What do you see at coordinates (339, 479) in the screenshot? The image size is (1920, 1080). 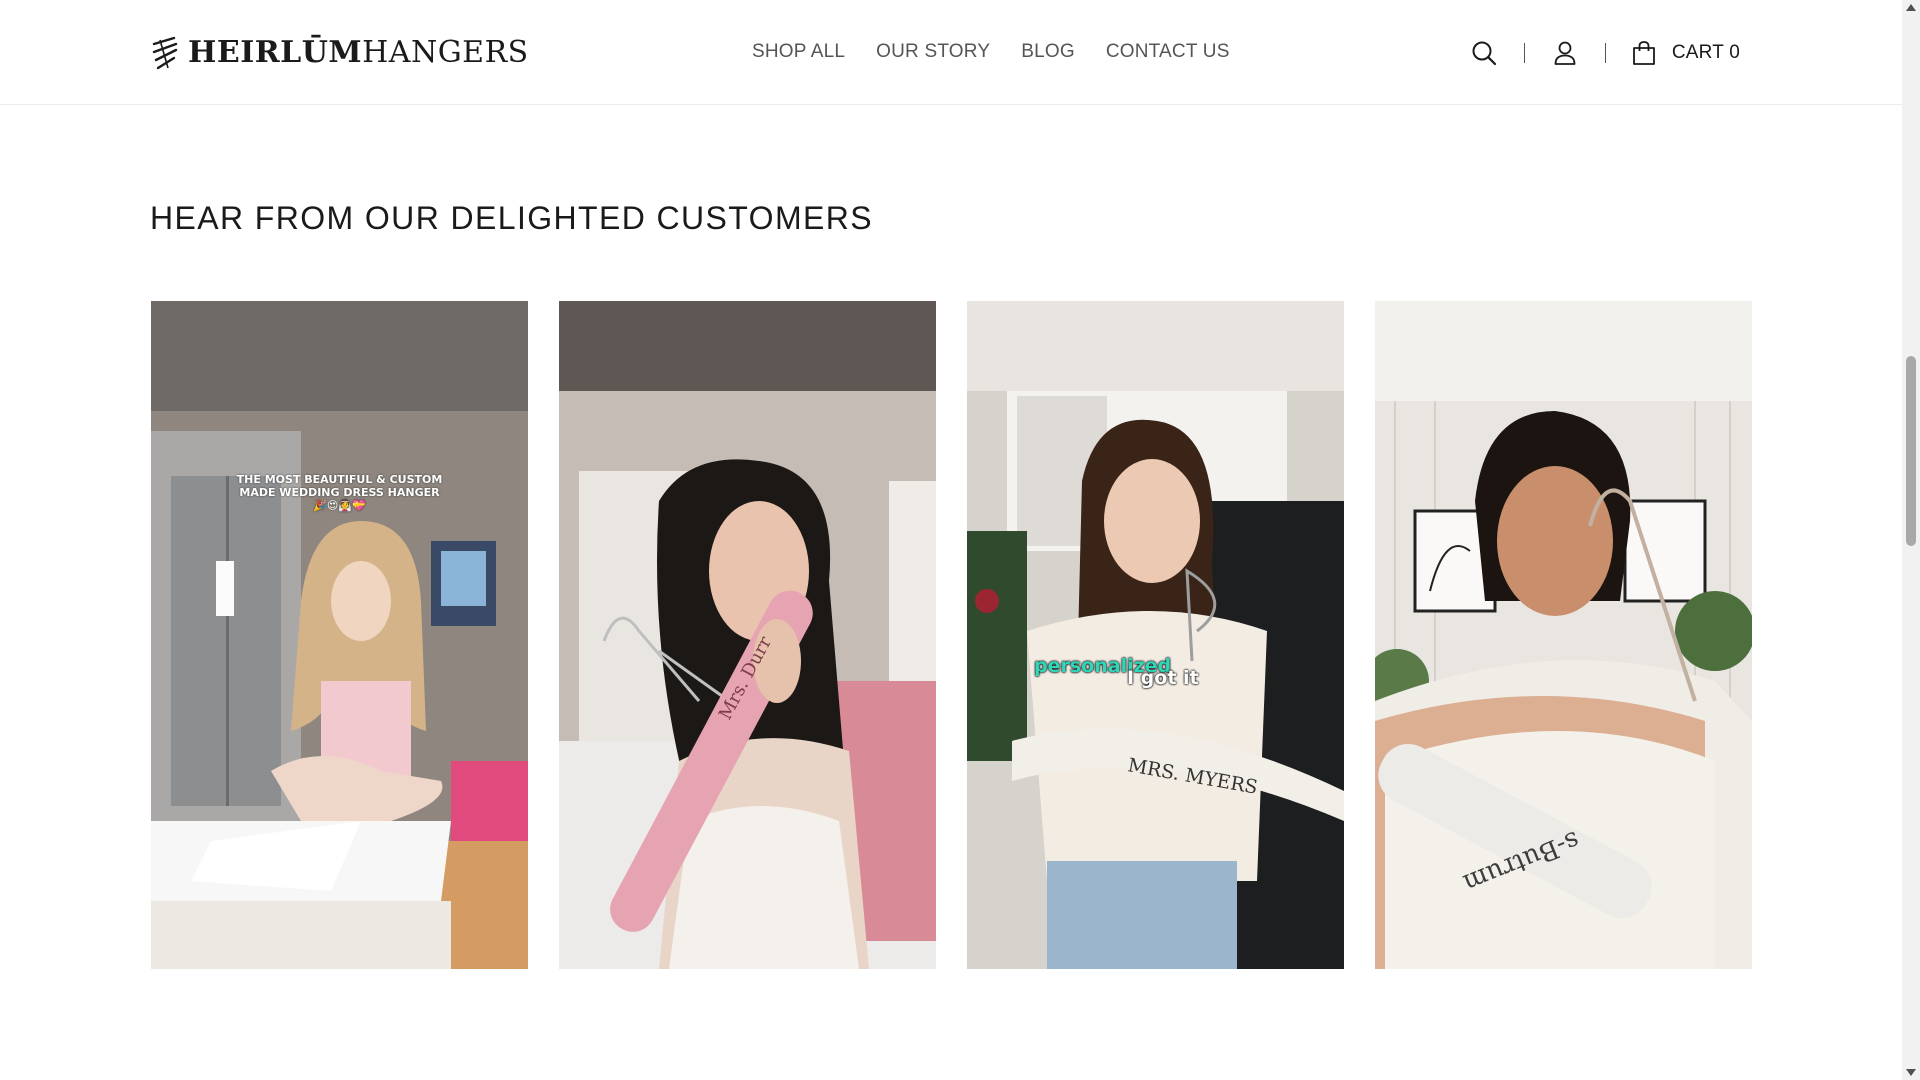 I see `caption-line1: THE MOST BEAUTIFUL & CUSTOM` at bounding box center [339, 479].